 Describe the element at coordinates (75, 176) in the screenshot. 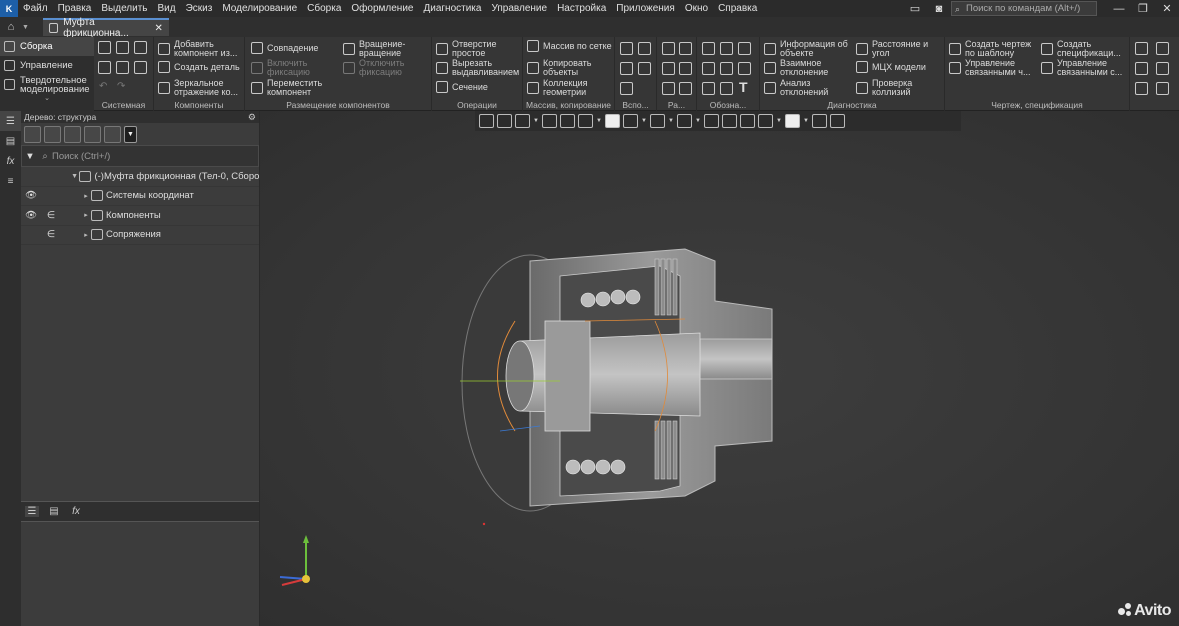

I see `collapse-icon: ▼` at that location.